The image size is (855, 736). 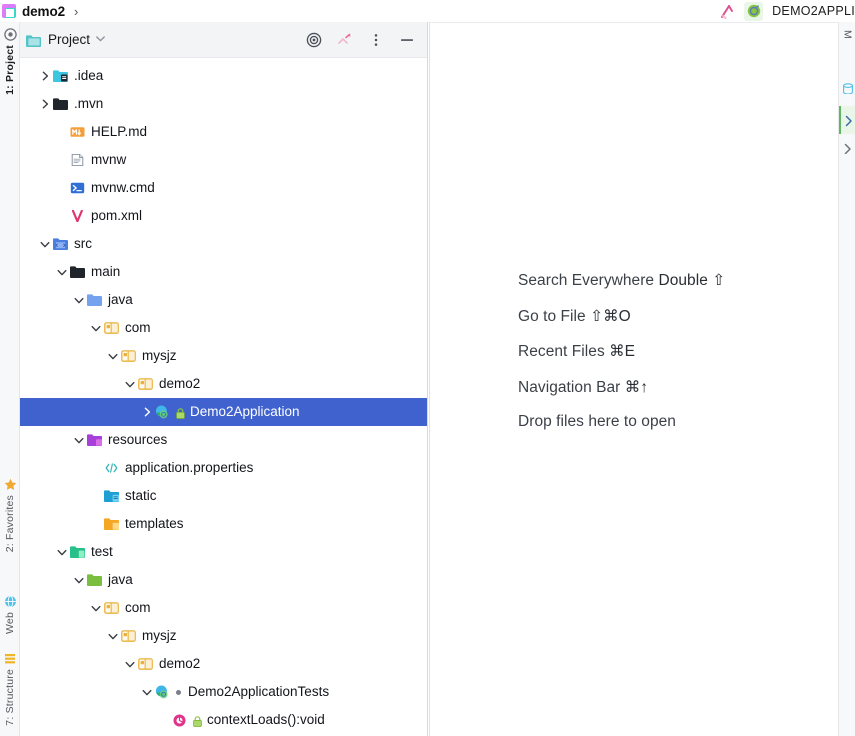 What do you see at coordinates (344, 39) in the screenshot?
I see `collapse-all-icon` at bounding box center [344, 39].